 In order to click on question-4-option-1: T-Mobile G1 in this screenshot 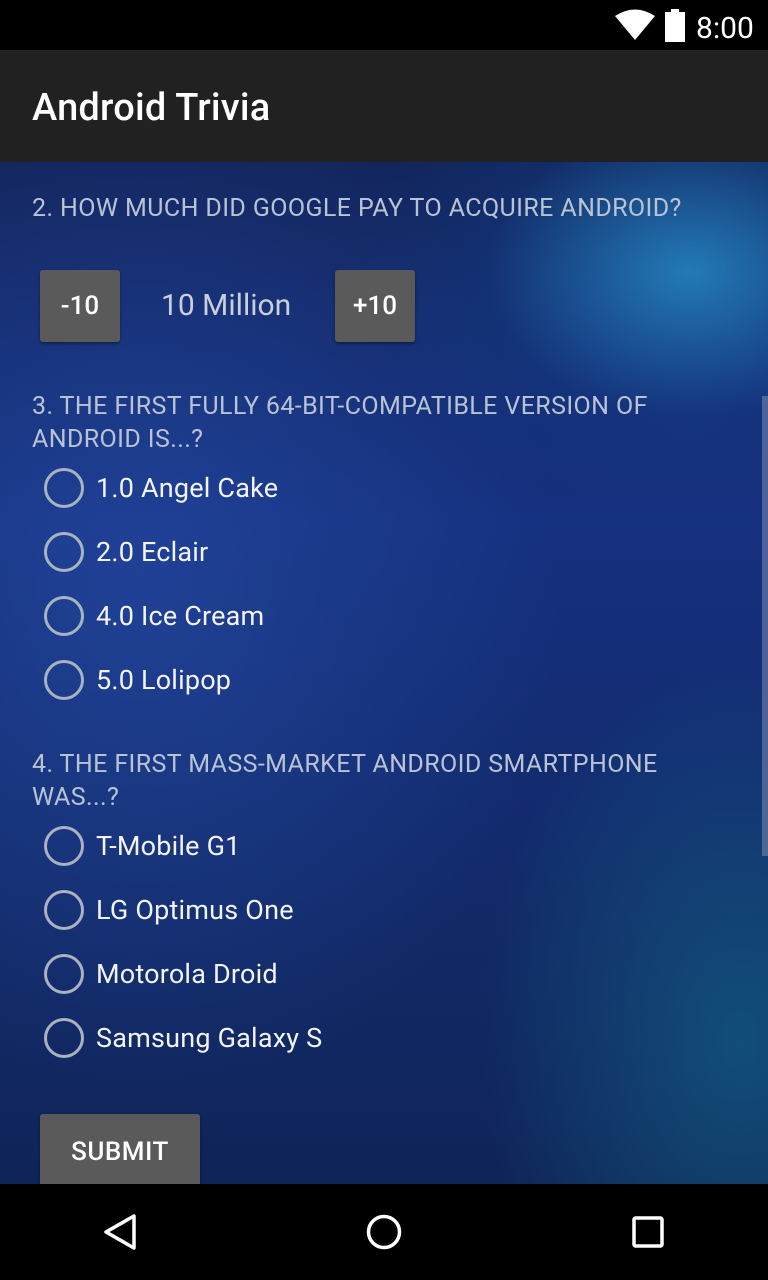, I will do `click(294, 846)`.